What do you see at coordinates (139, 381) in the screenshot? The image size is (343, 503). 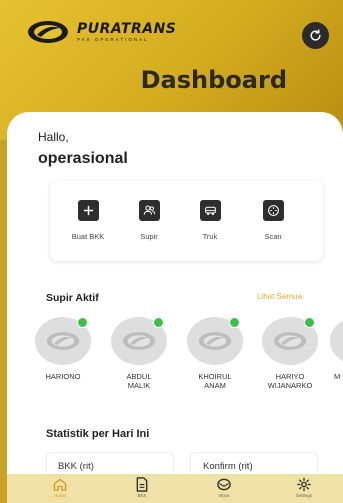 I see `driver-name: ABDUL MALIK` at bounding box center [139, 381].